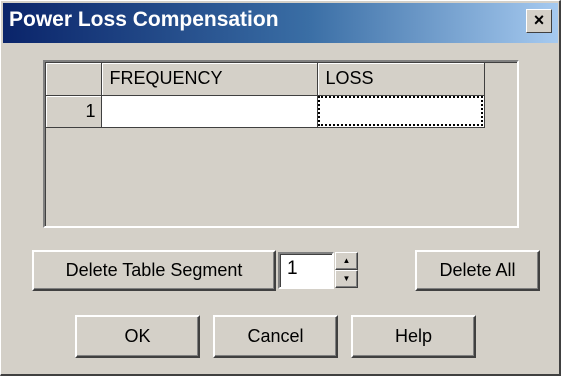 The image size is (561, 376). I want to click on spin-up-icon: ▲, so click(346, 260).